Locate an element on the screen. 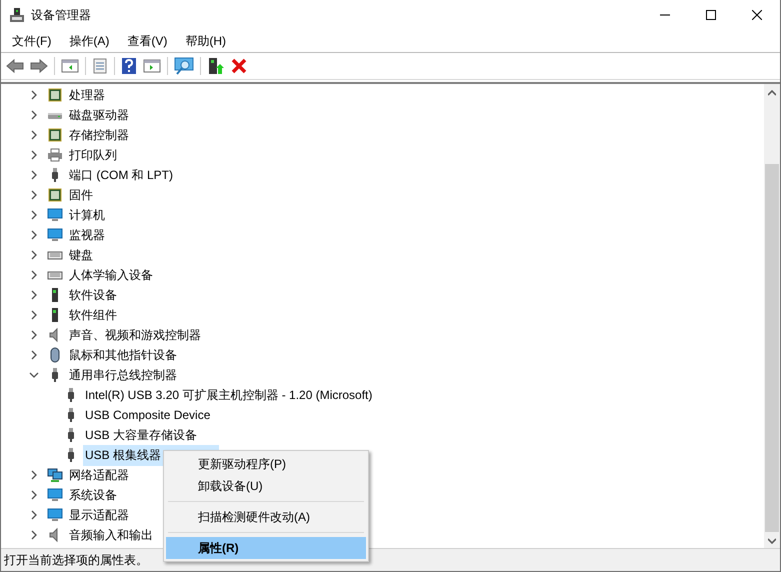  menu-item: 帮助(H) is located at coordinates (205, 41).